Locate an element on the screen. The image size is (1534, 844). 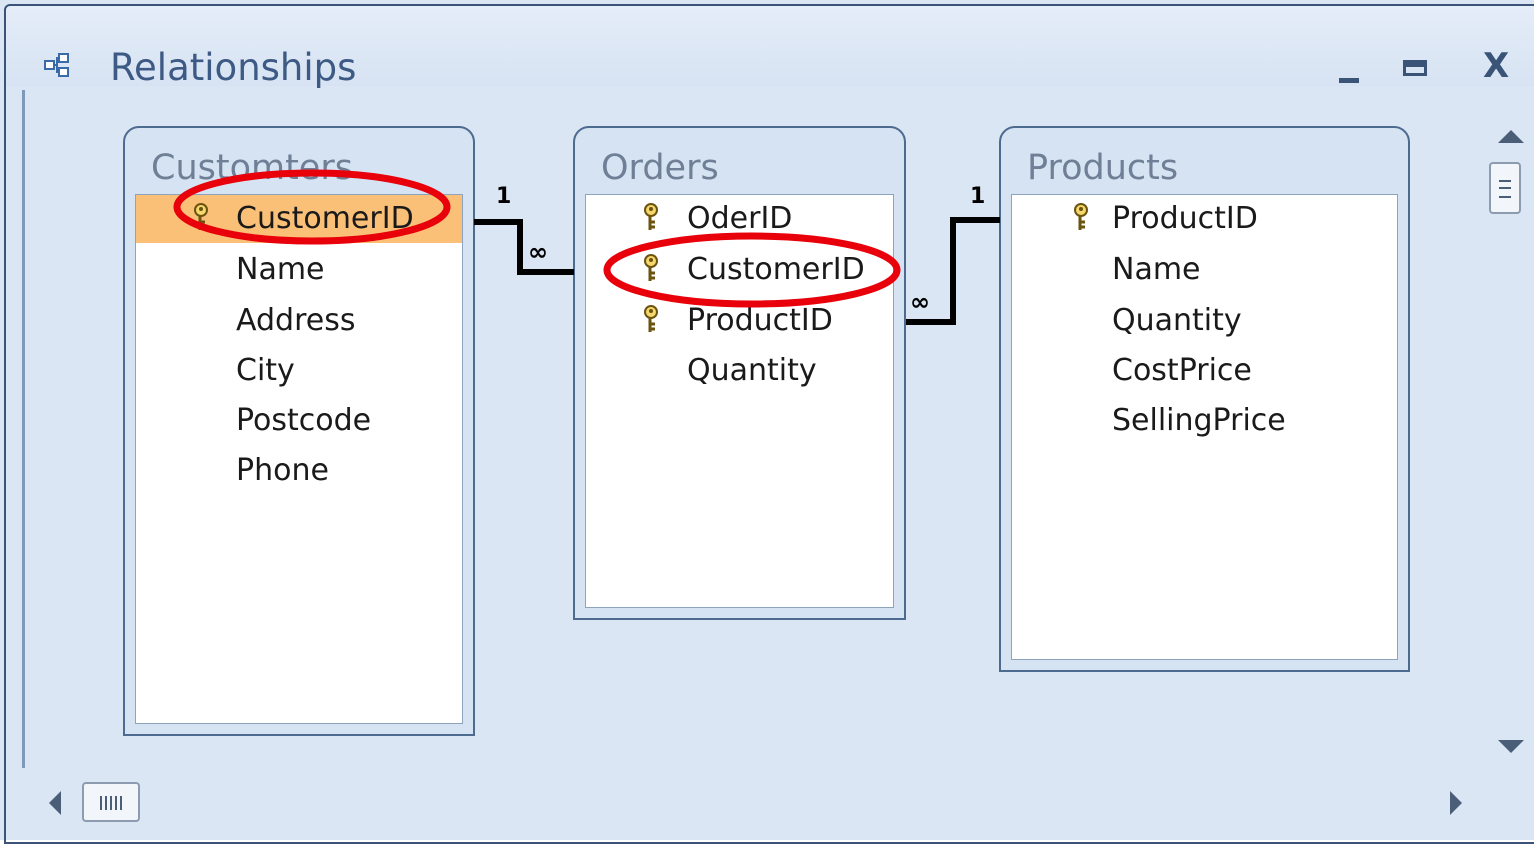
table-title: Products is located at coordinates (1103, 168).